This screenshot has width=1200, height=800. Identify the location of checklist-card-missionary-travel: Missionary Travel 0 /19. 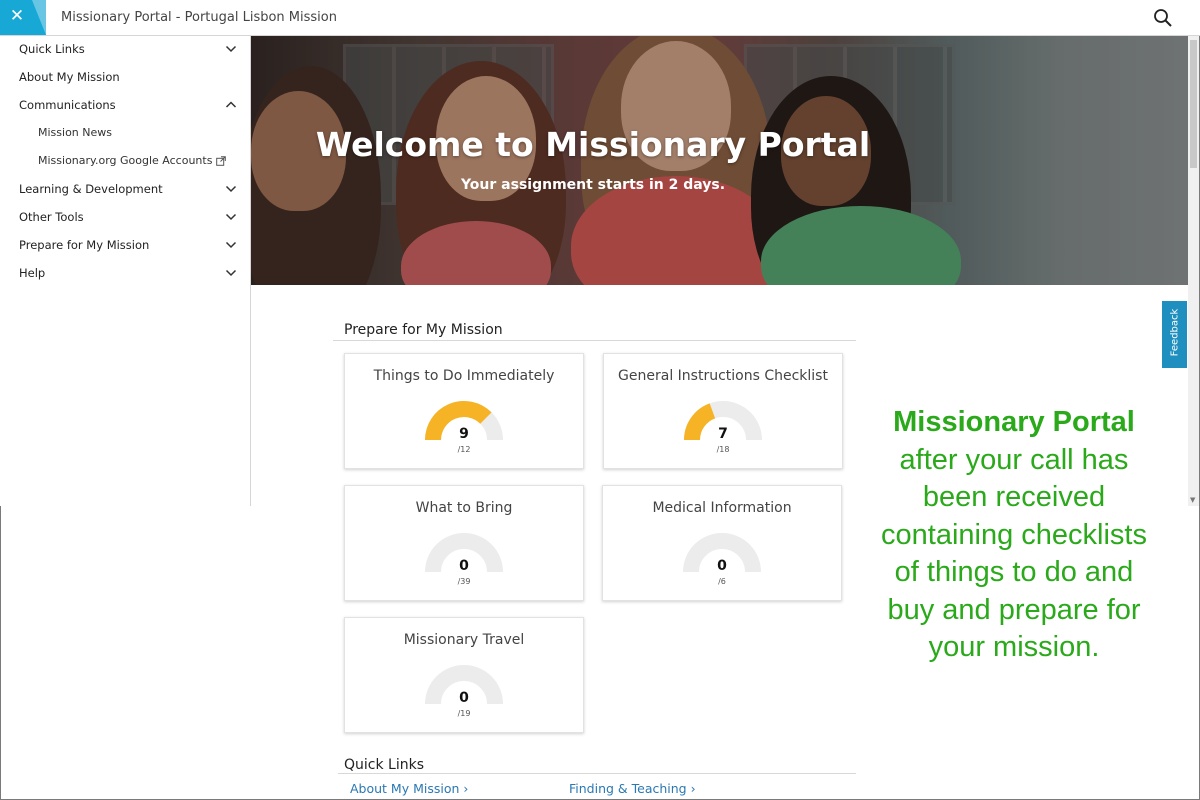
(464, 675).